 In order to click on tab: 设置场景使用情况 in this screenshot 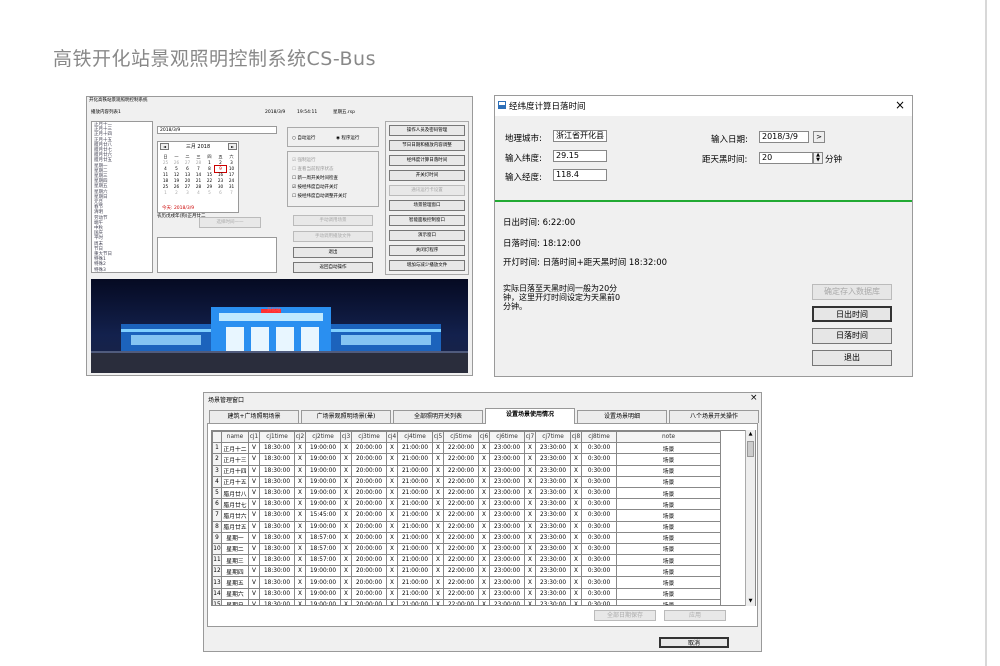, I will do `click(530, 416)`.